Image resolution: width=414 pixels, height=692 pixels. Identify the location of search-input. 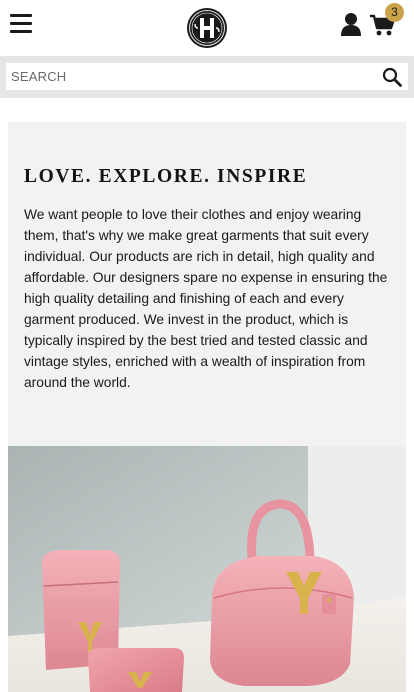
(207, 76).